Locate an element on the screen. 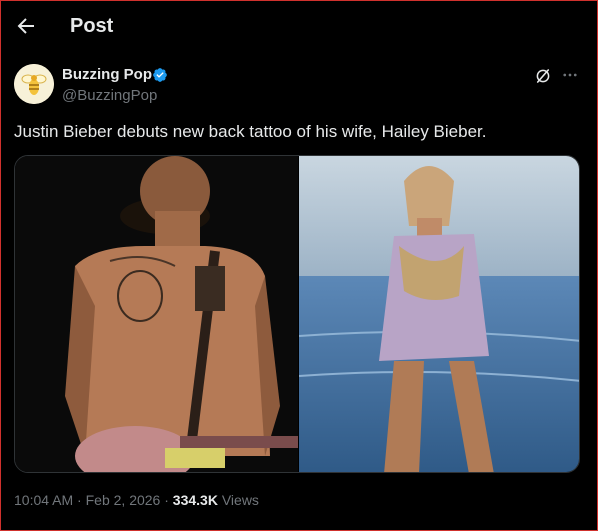  grok-icon is located at coordinates (543, 76).